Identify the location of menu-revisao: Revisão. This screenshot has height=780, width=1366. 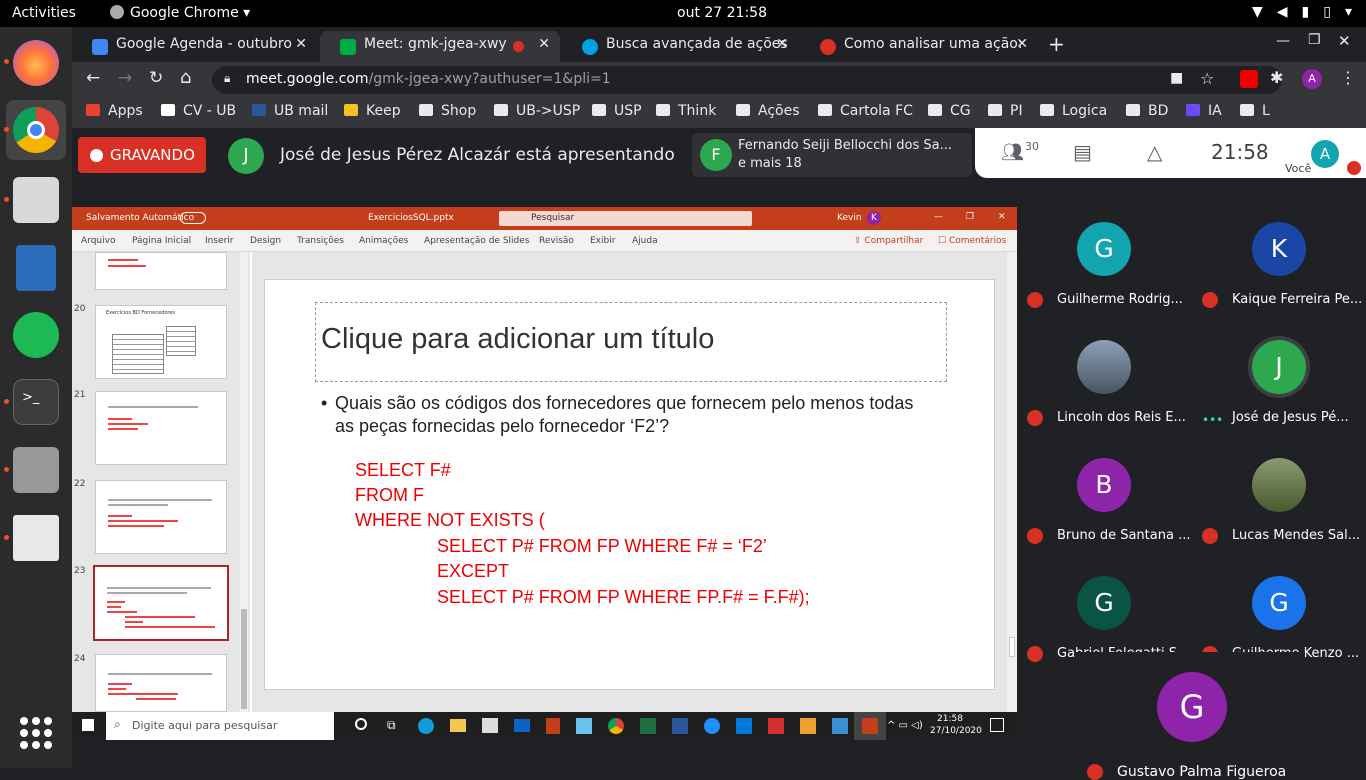
(556, 241).